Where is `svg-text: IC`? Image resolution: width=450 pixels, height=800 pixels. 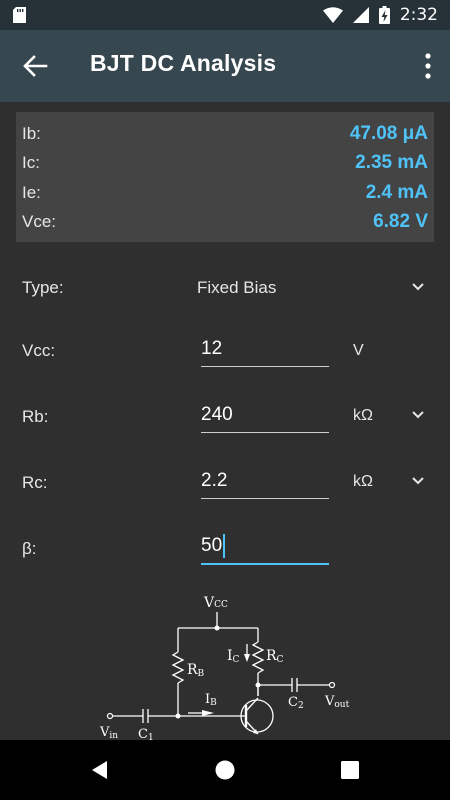 svg-text: IC is located at coordinates (233, 656).